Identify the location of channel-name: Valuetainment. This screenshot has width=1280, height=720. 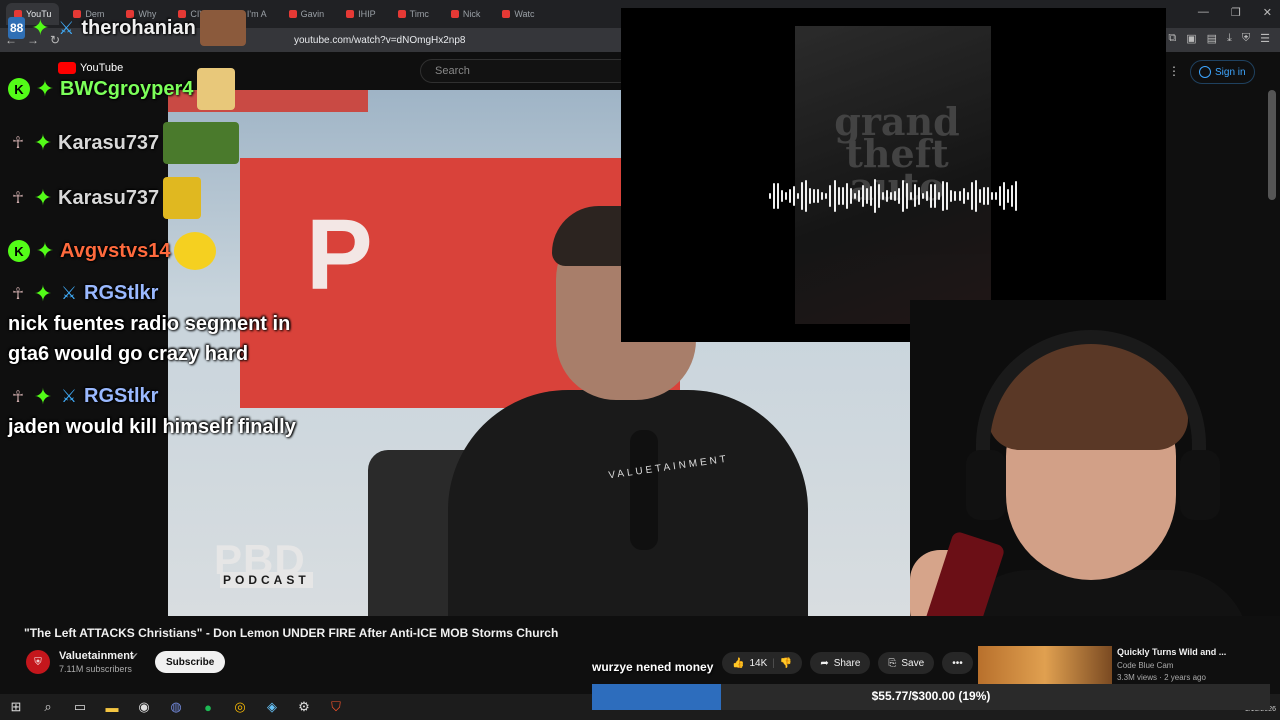
(96, 656).